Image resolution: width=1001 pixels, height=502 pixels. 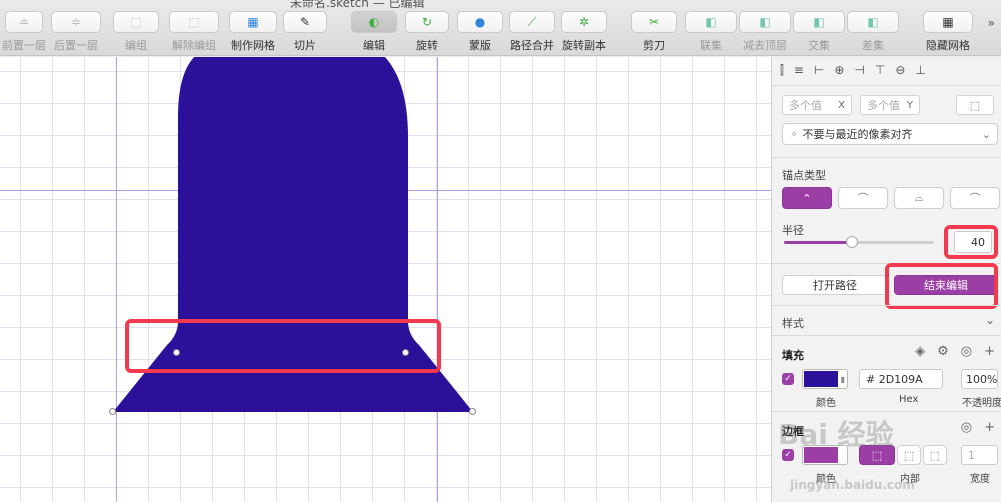 I want to click on x-field-placeholder: 多个值, so click(x=805, y=105).